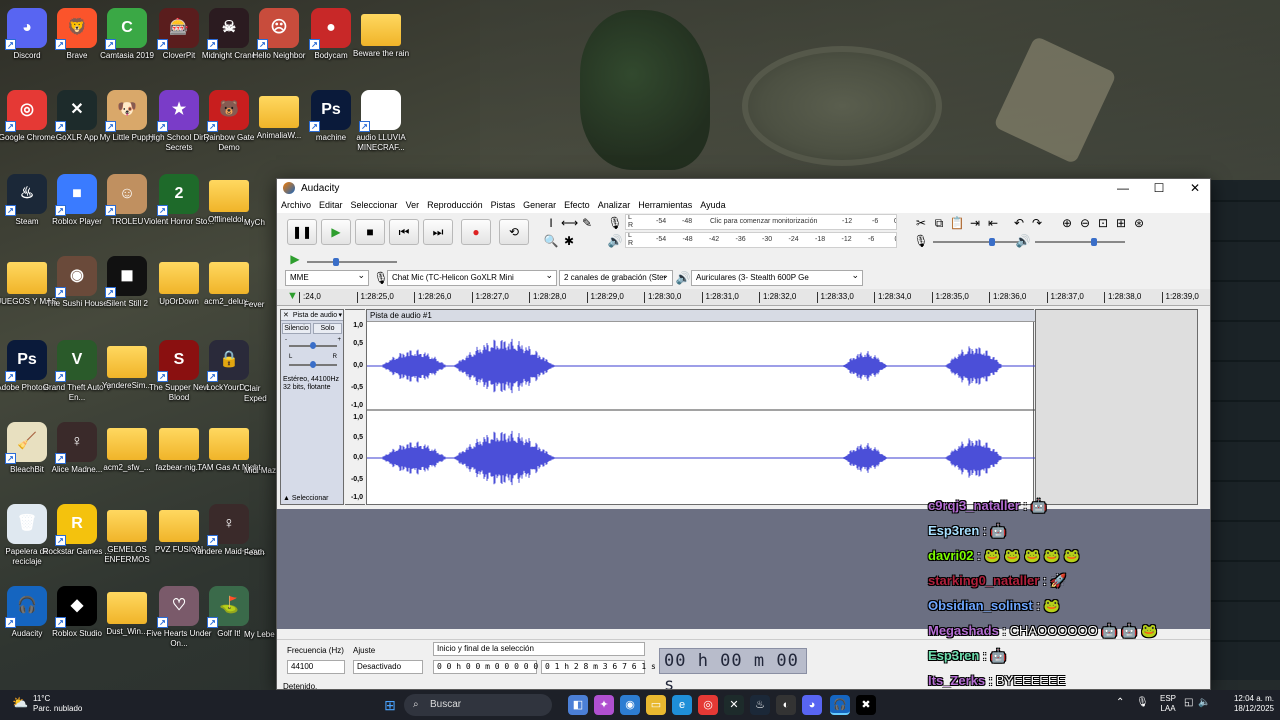 This screenshot has height=720, width=1280. I want to click on collapse-icon: ▲, so click(286, 498).